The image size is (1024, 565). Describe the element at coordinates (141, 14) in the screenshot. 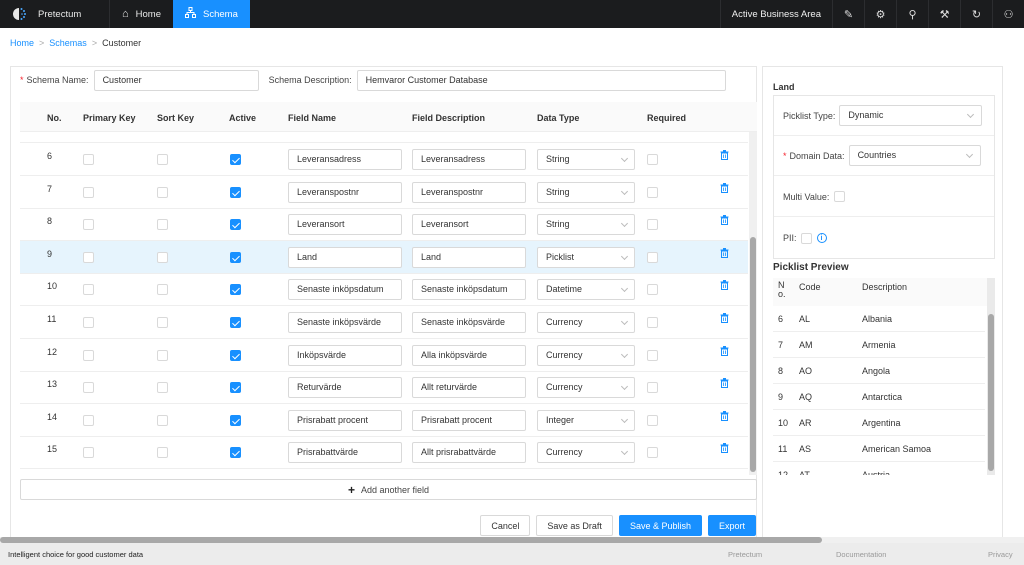

I see `nav-home: ⌂ Home` at that location.